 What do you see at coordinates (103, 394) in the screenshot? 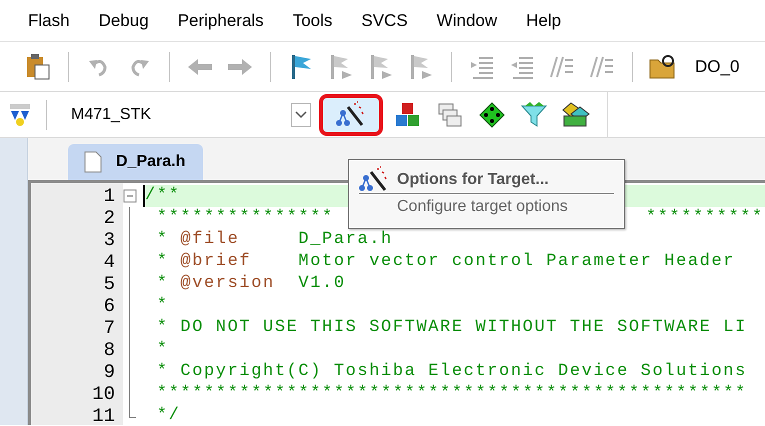
I see `line-number: 10` at bounding box center [103, 394].